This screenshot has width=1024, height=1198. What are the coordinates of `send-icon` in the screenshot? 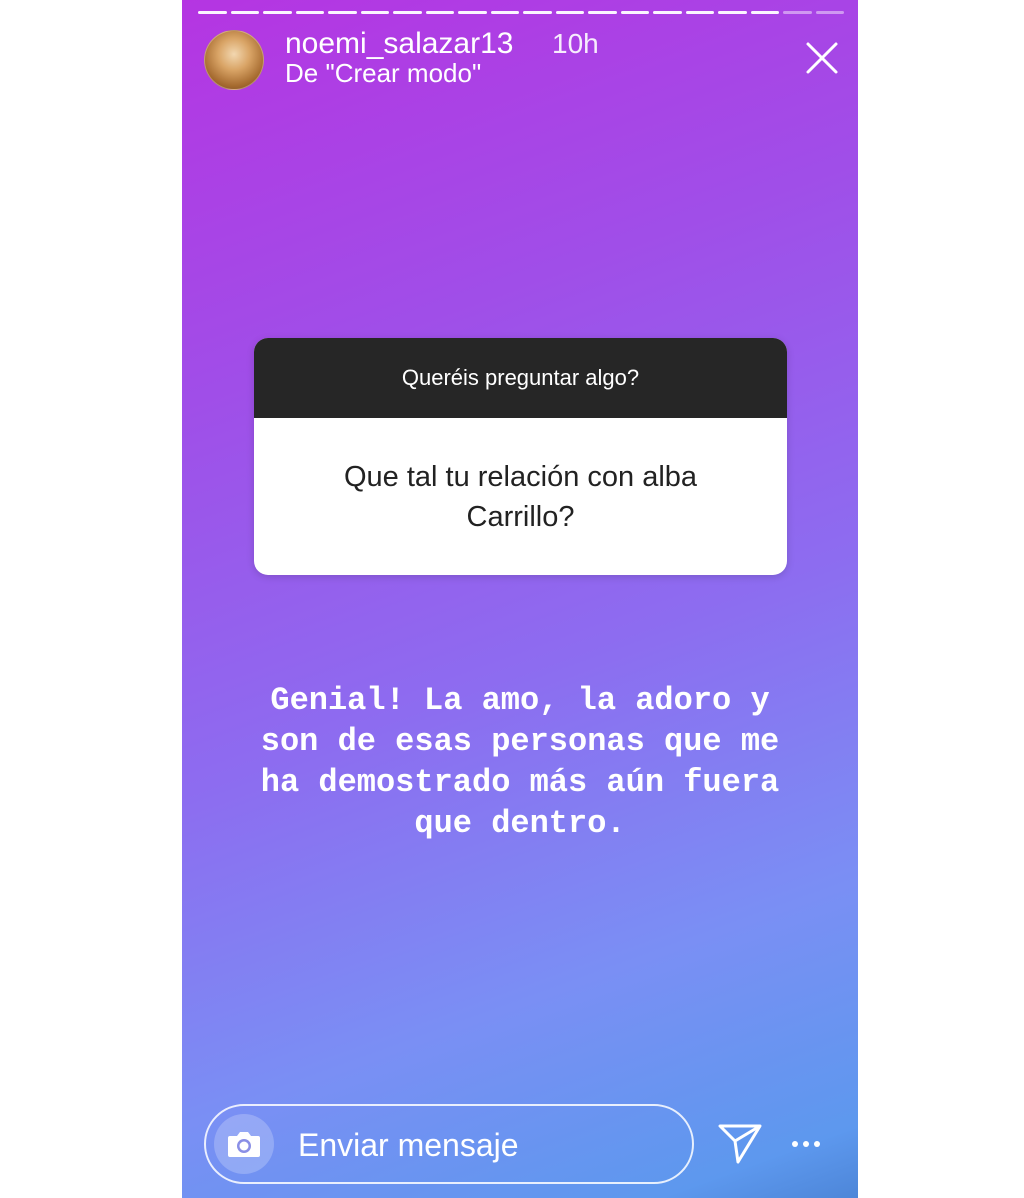 It's located at (740, 1144).